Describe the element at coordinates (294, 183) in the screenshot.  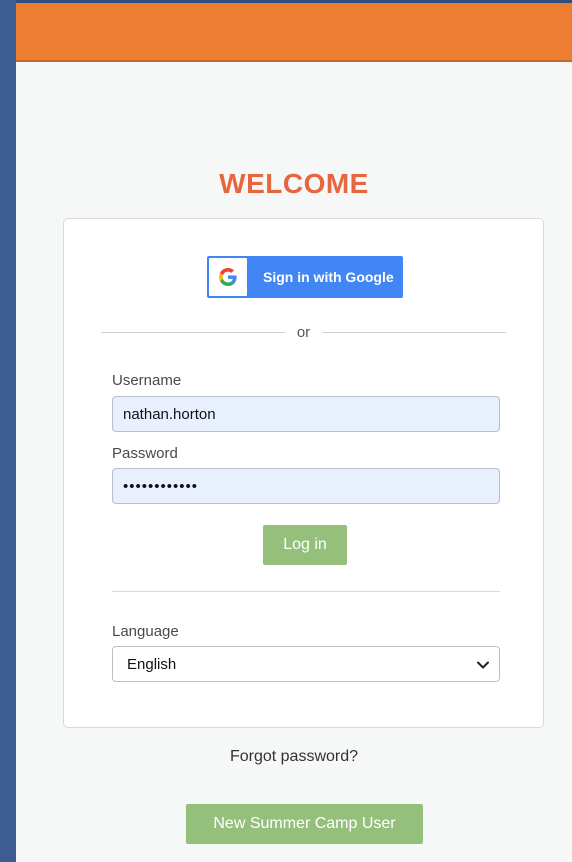
I see `welcome-title: WELCOME` at that location.